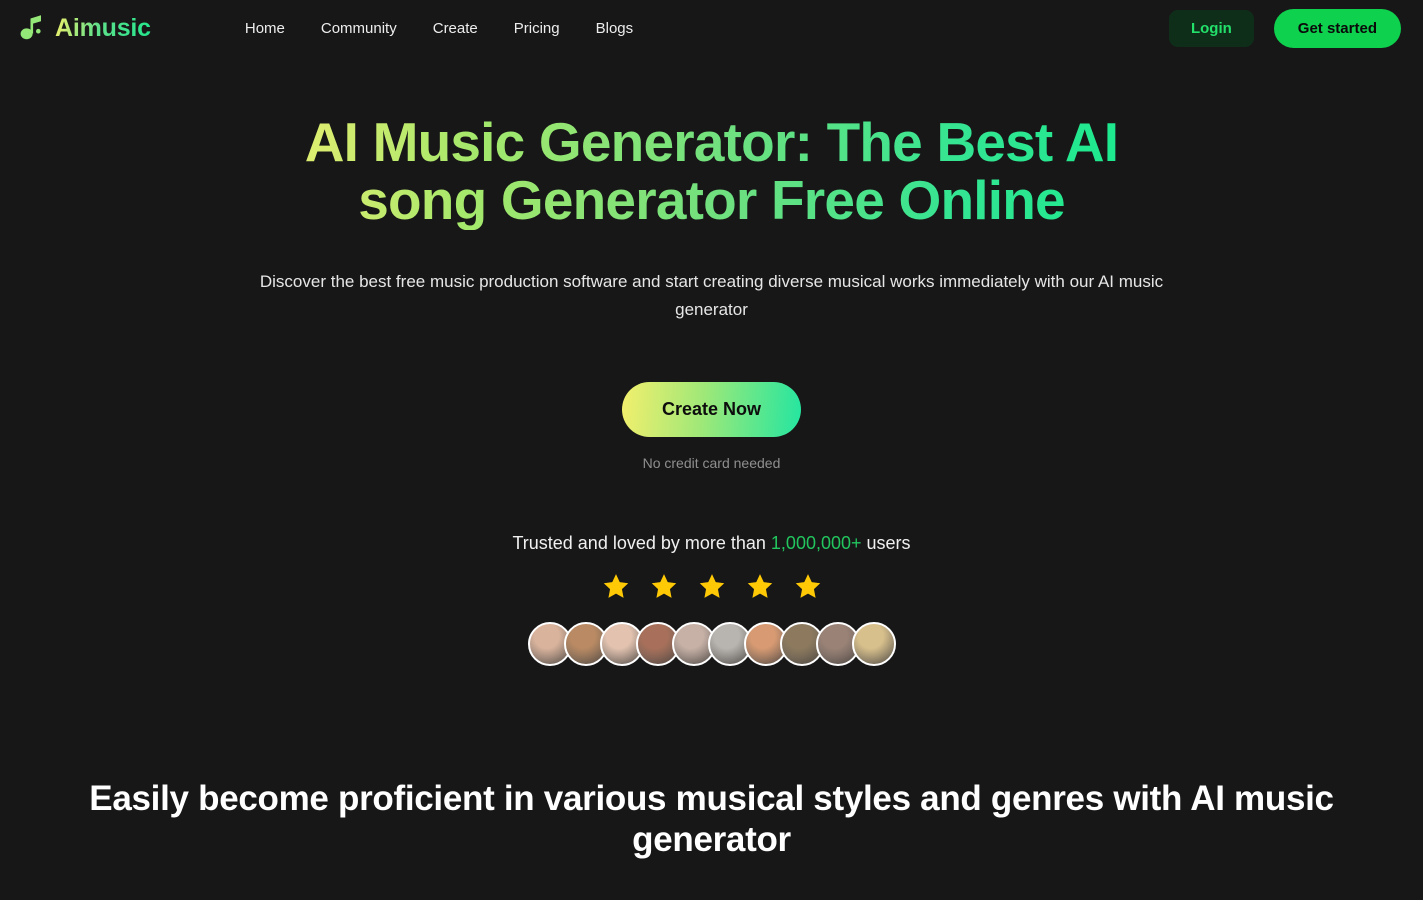 The image size is (1423, 900). Describe the element at coordinates (455, 28) in the screenshot. I see `nav-item-create: Create` at that location.